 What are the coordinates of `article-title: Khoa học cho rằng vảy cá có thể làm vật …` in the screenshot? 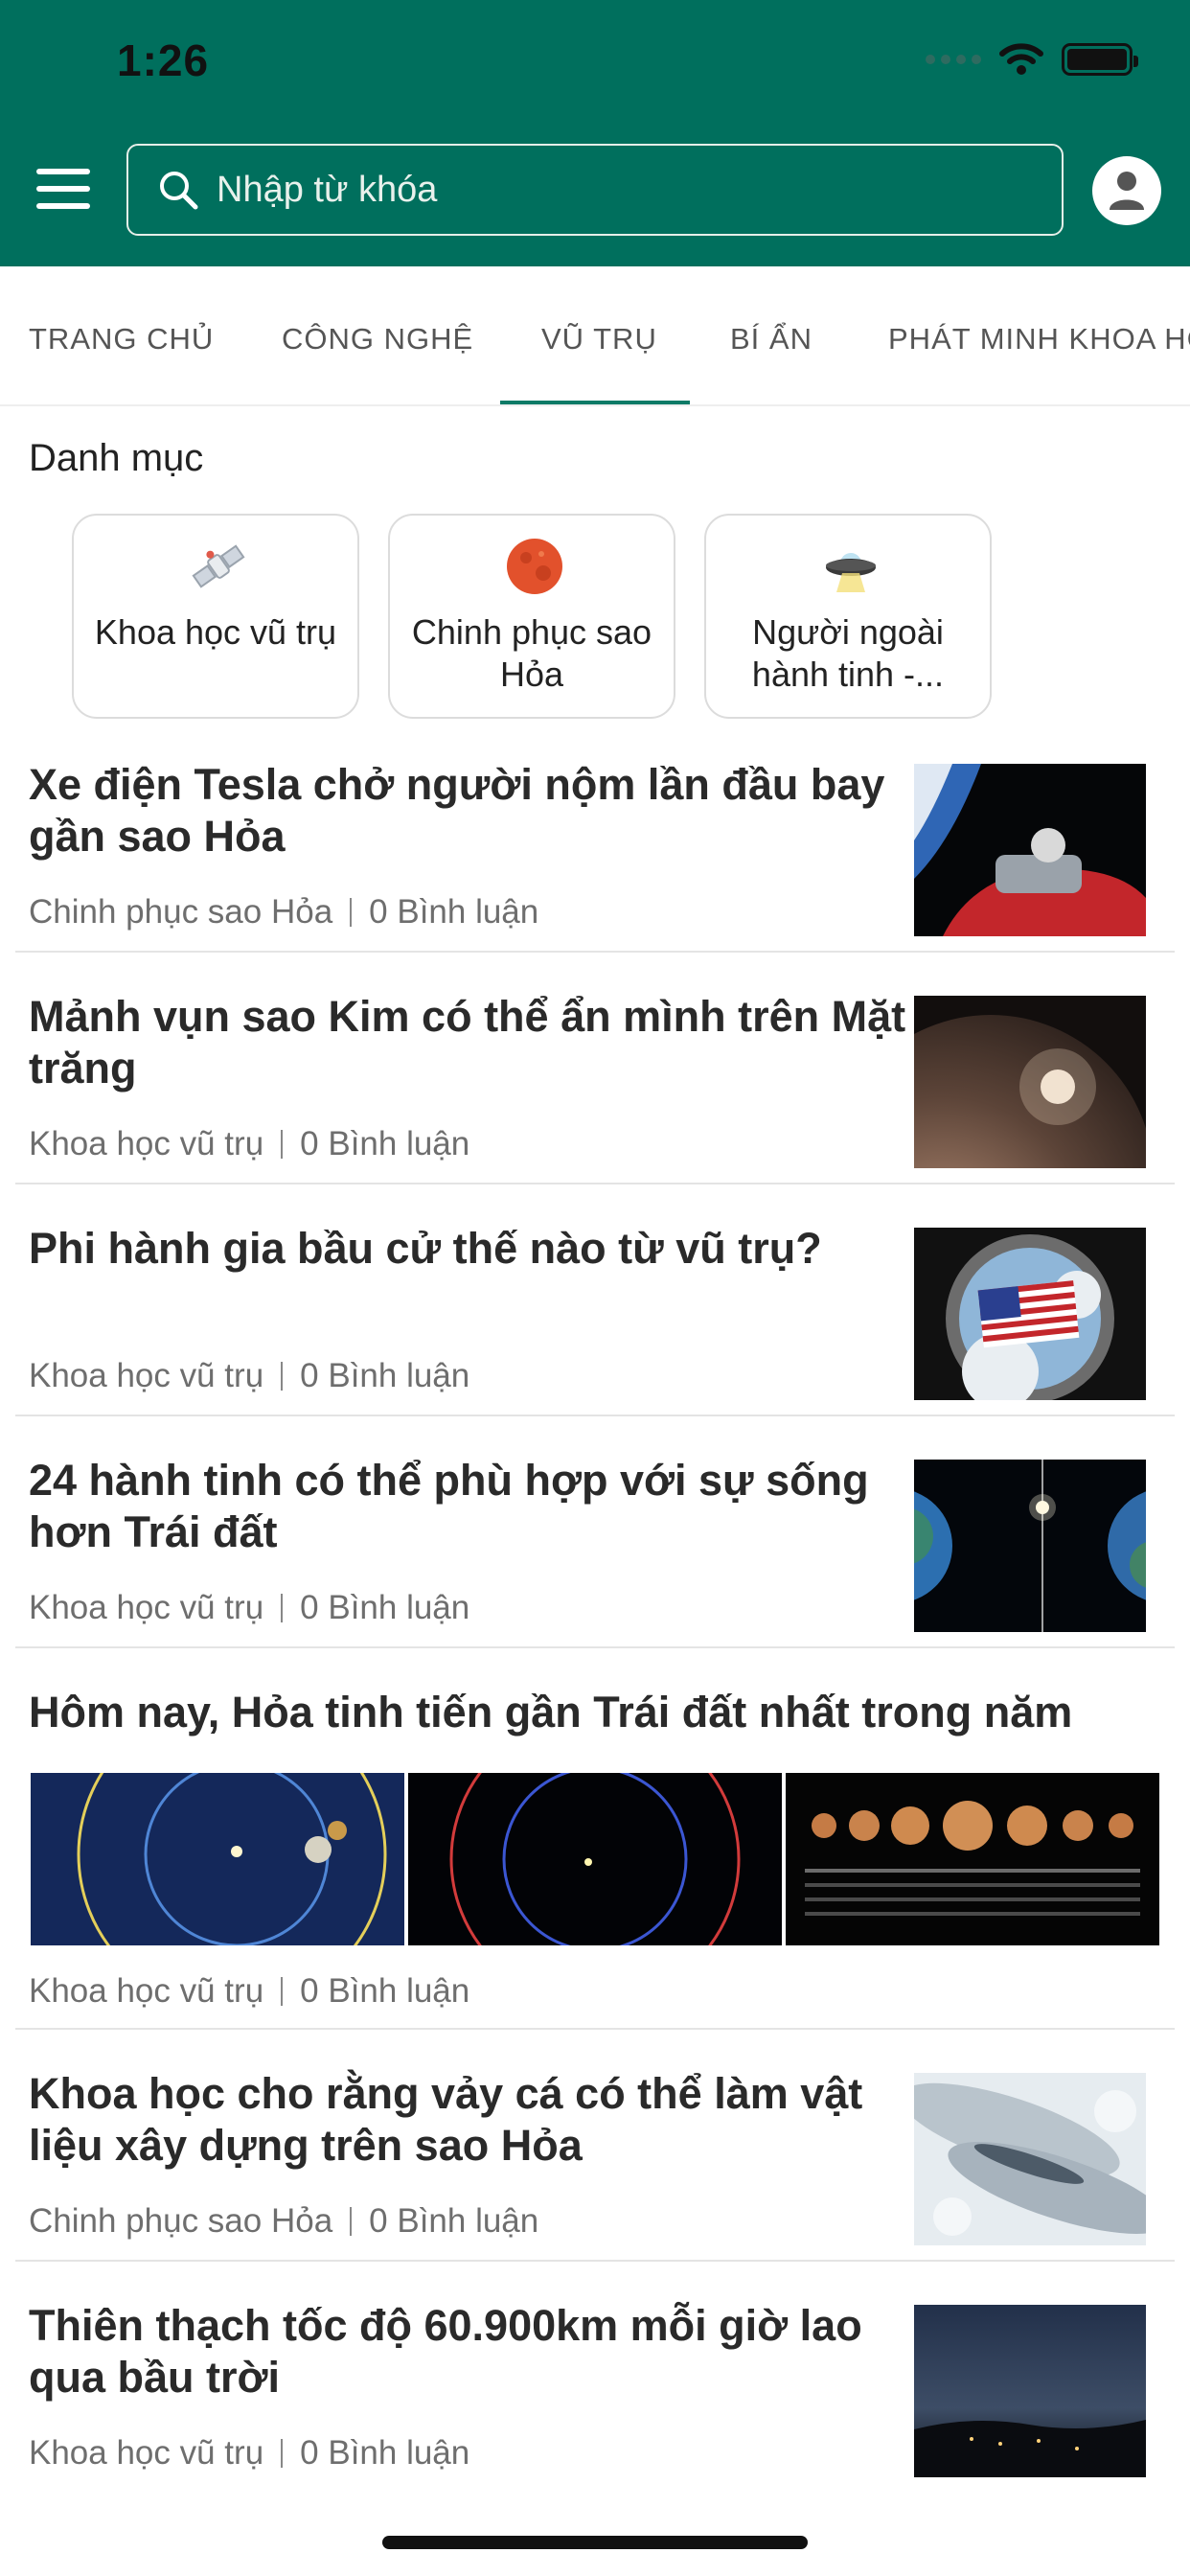 It's located at (446, 2119).